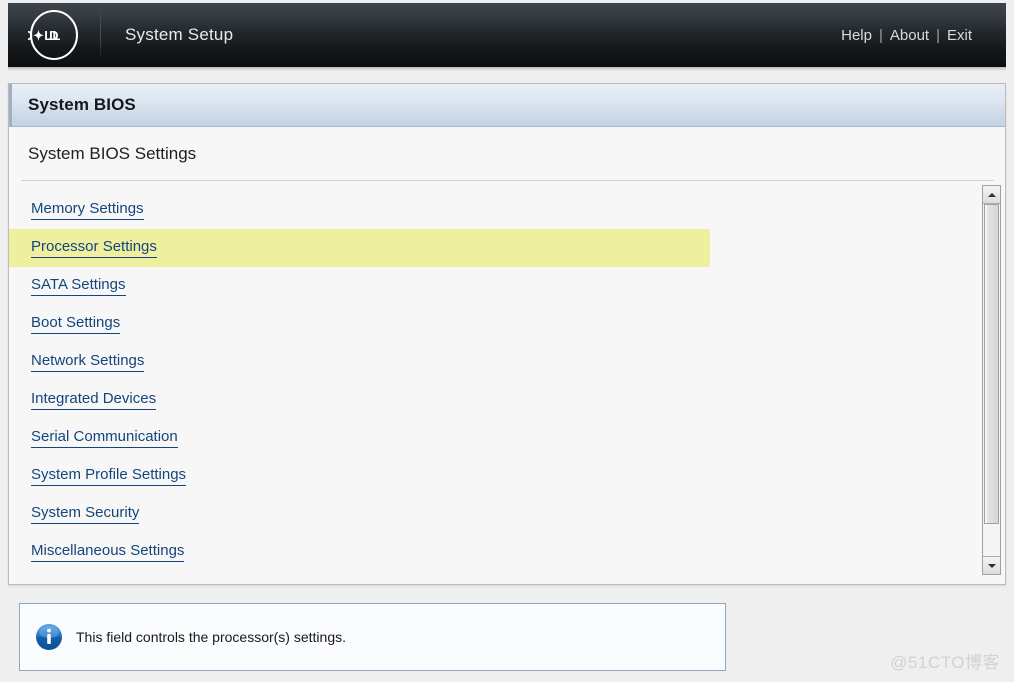  I want to click on menu-item-integrated-devices: Integrated Devices, so click(493, 400).